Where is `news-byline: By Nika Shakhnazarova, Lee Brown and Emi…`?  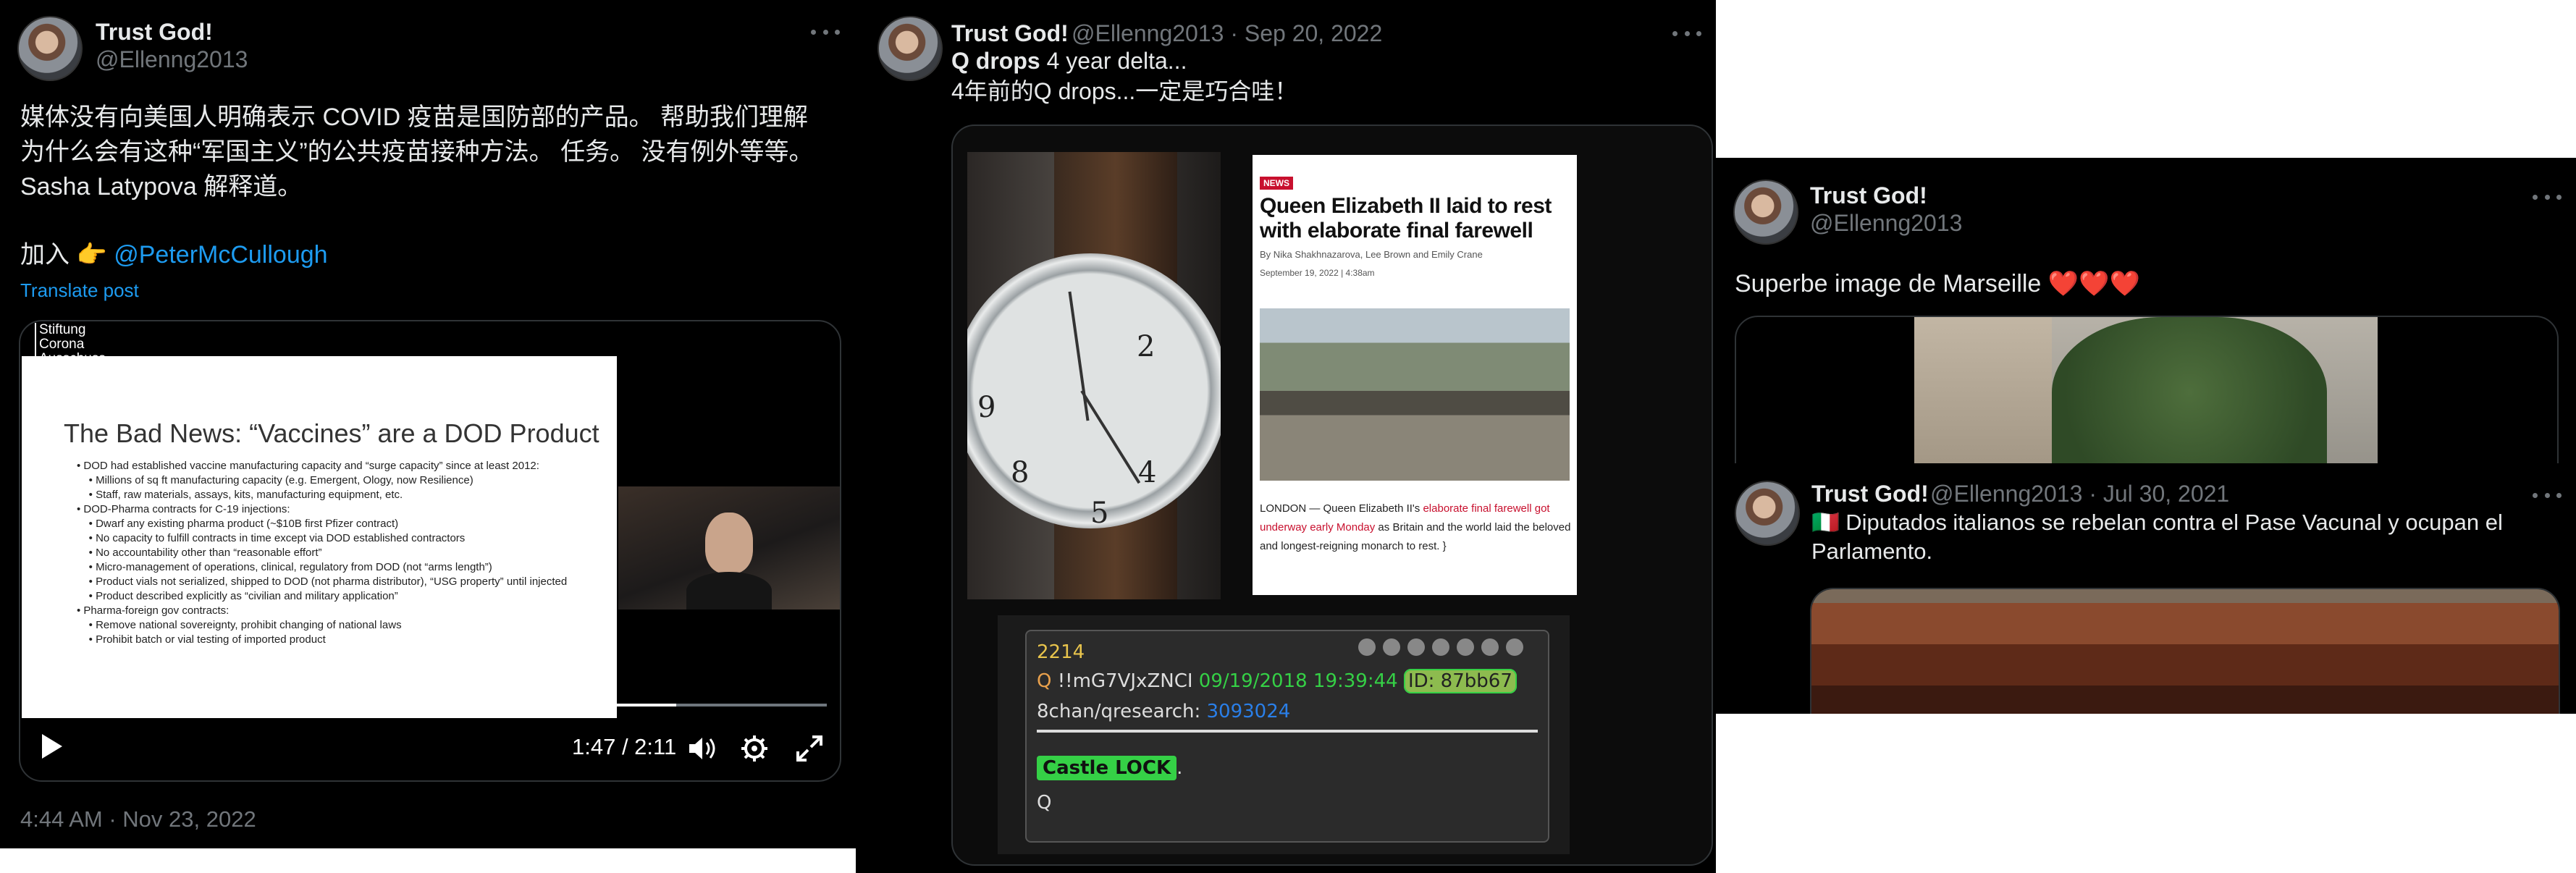 news-byline: By Nika Shakhnazarova, Lee Brown and Emi… is located at coordinates (1371, 254).